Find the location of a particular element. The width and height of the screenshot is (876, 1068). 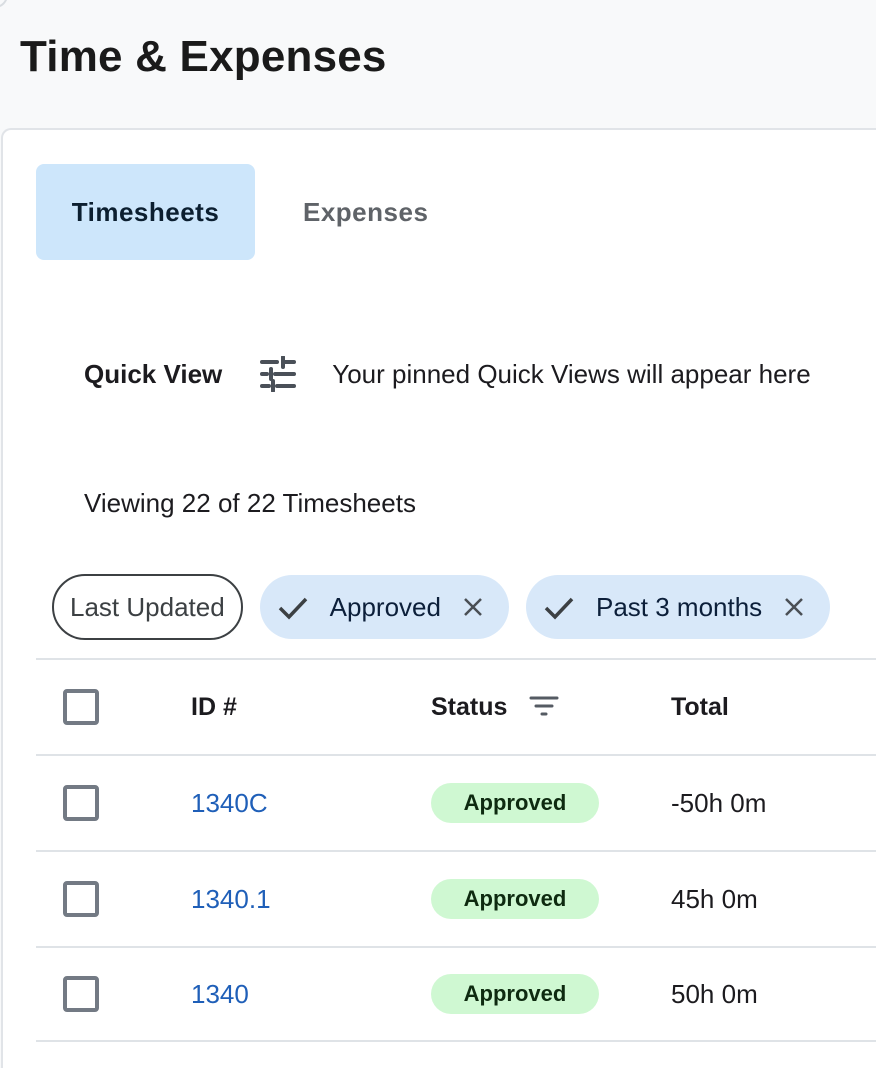

total-cell: -50h 0m is located at coordinates (719, 802).